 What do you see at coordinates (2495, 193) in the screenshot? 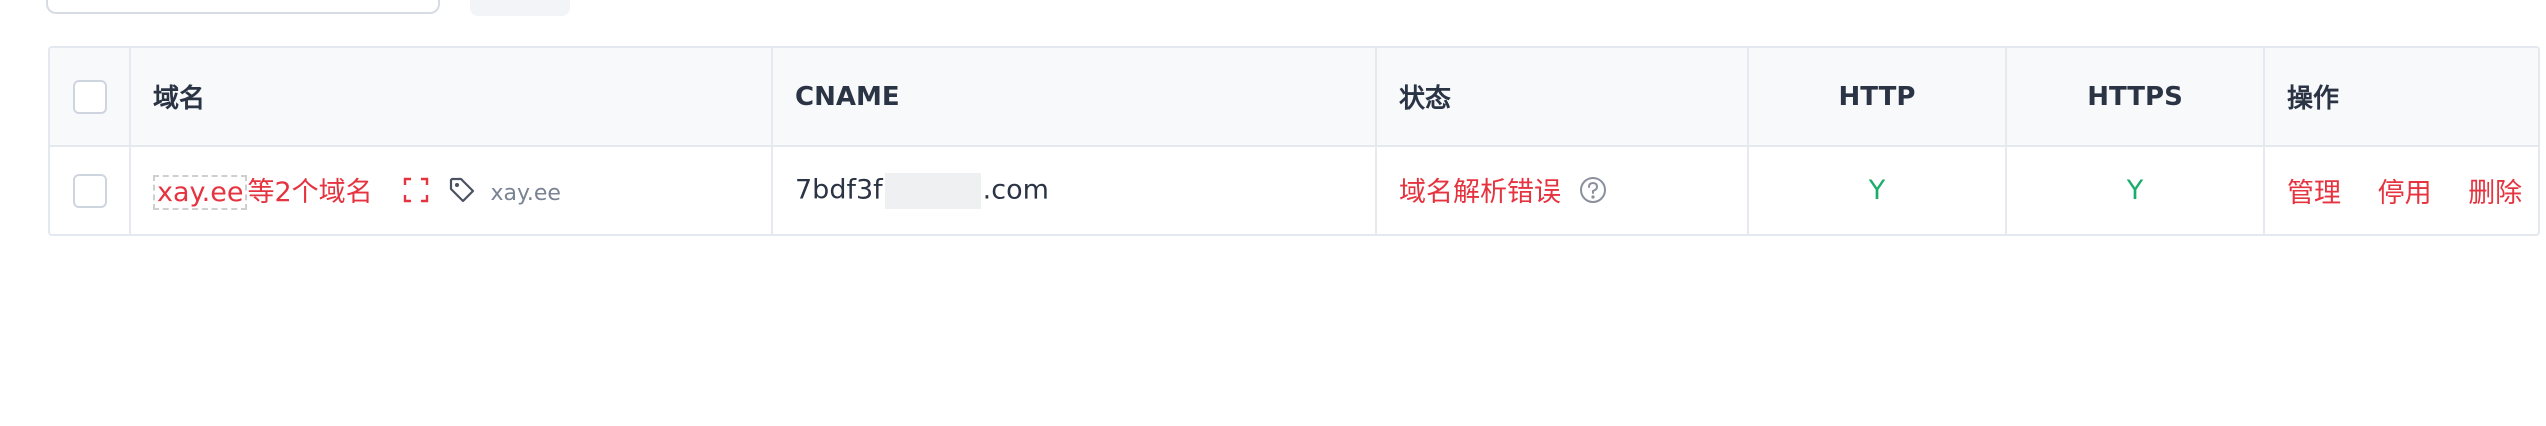
I see `delete-button: 删除` at bounding box center [2495, 193].